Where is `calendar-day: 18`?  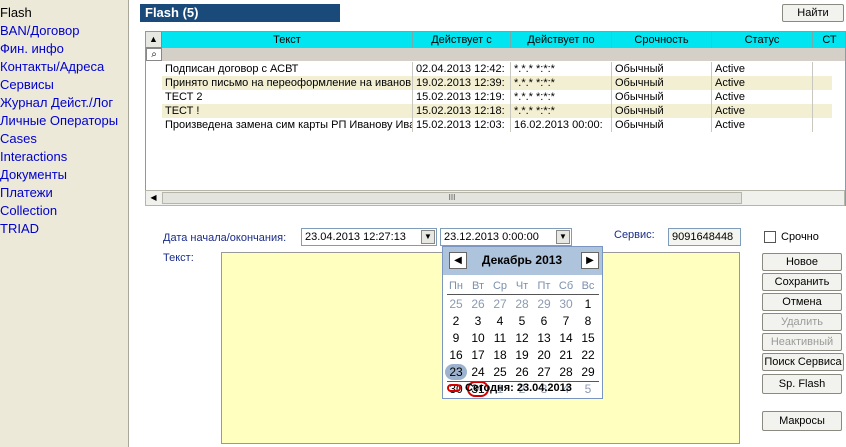 calendar-day: 18 is located at coordinates (500, 355).